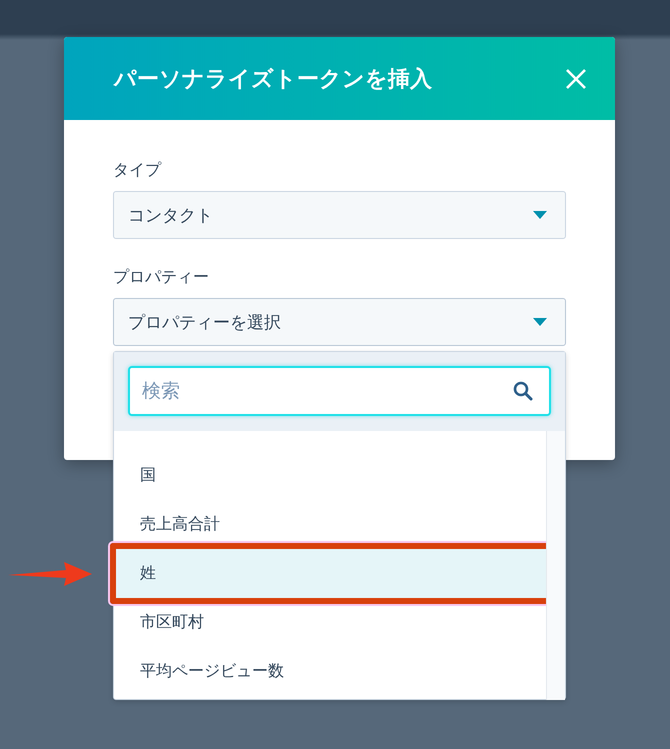 The image size is (670, 749). What do you see at coordinates (330, 573) in the screenshot?
I see `menu-item: 姓` at bounding box center [330, 573].